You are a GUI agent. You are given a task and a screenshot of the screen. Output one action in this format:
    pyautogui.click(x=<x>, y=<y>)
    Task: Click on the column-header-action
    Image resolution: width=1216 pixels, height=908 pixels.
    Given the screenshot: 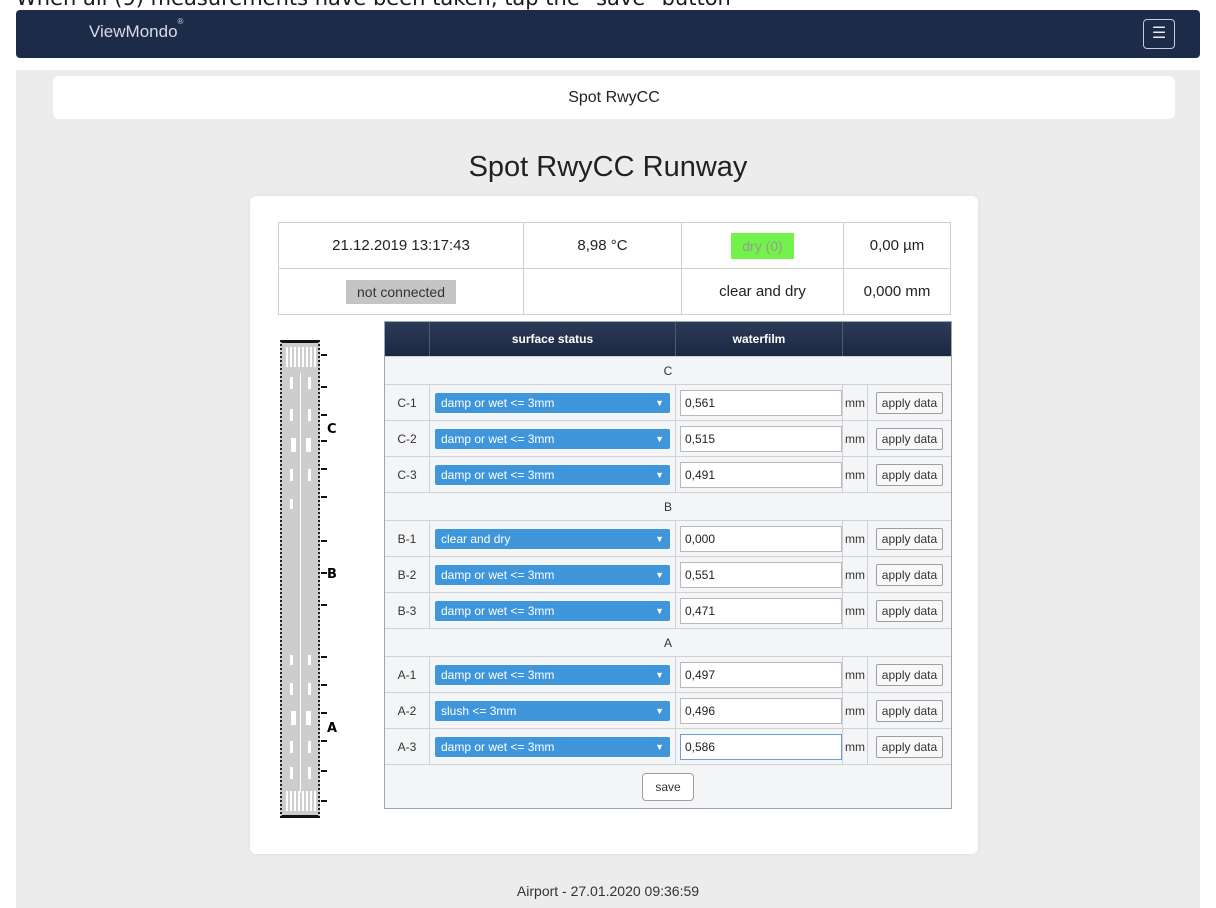 What is the action you would take?
    pyautogui.click(x=897, y=339)
    